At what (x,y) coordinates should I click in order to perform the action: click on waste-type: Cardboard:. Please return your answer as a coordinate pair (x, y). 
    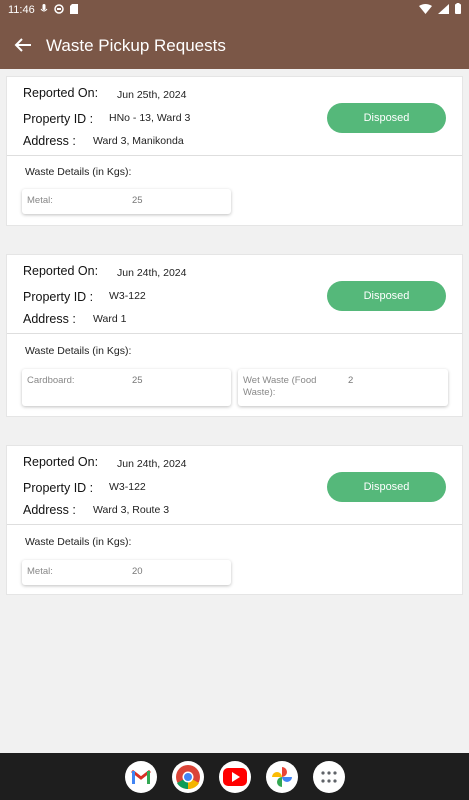
    Looking at the image, I should click on (51, 380).